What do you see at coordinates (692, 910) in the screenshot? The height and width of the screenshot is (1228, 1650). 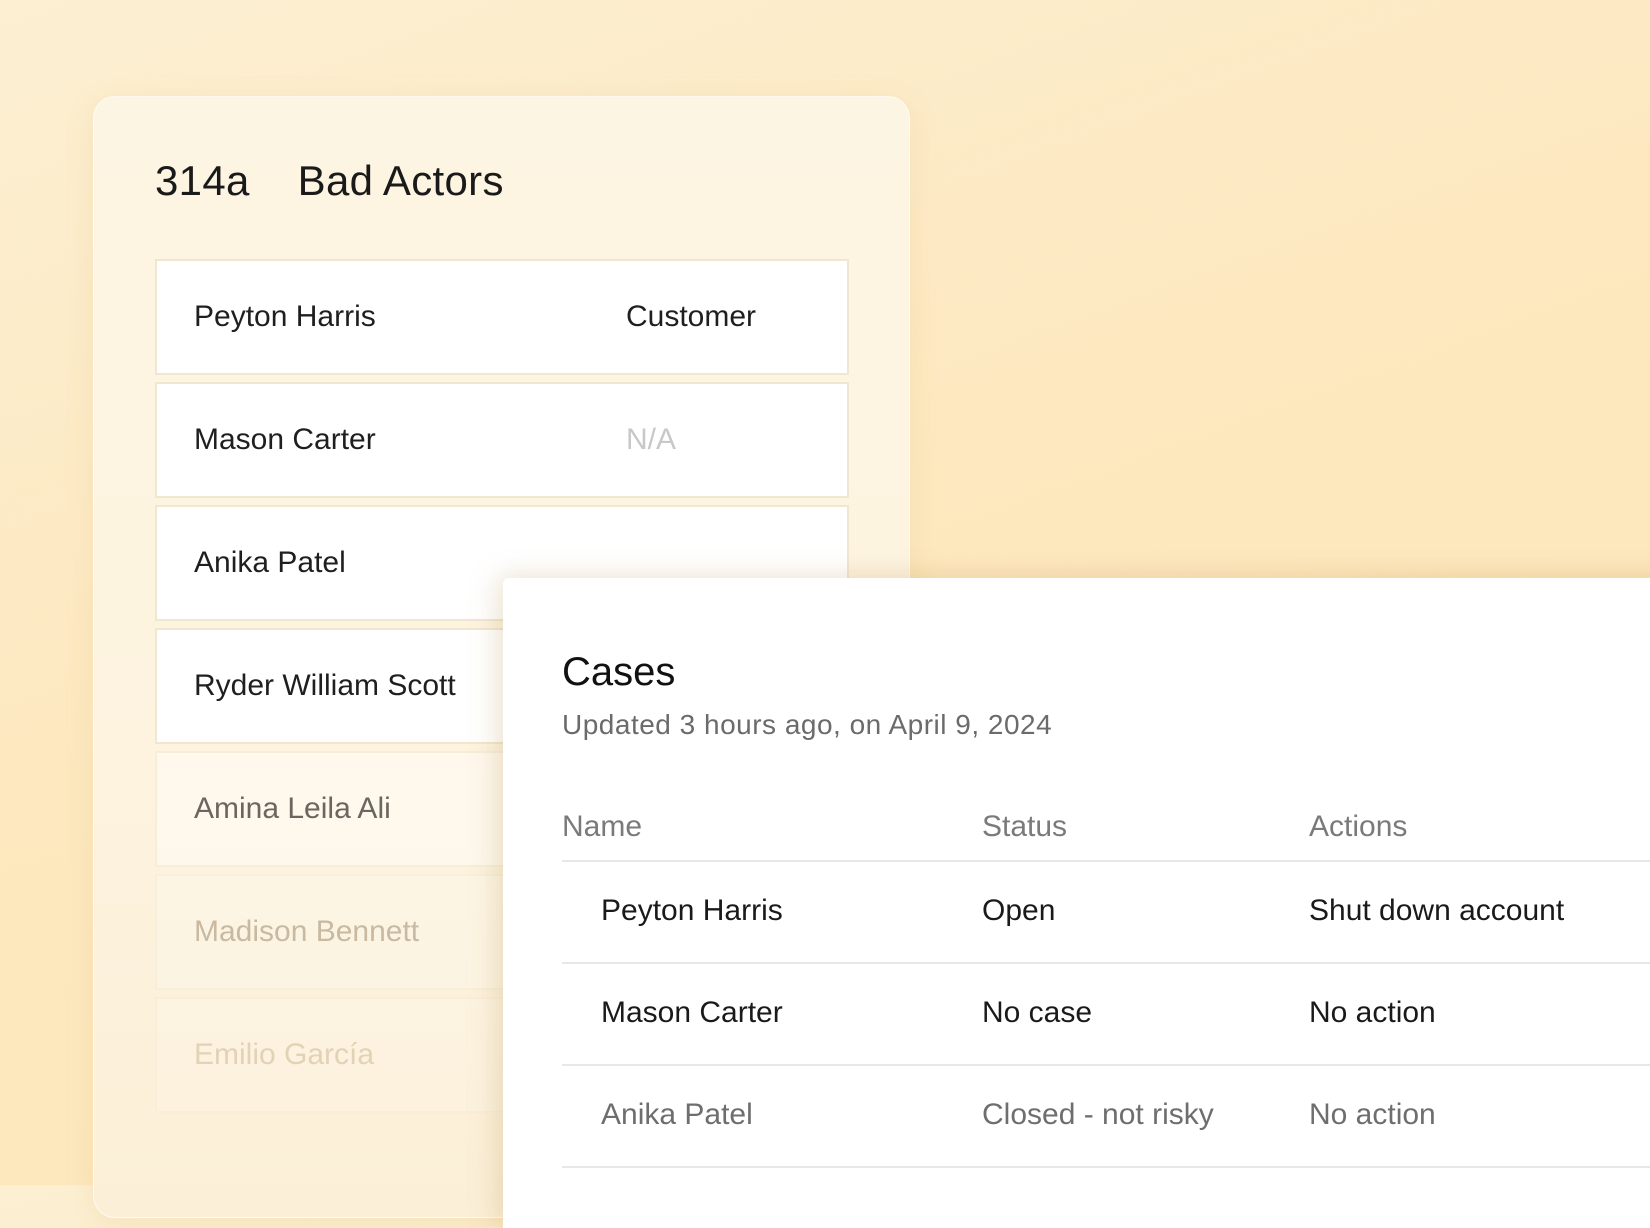 I see `case-name: Peyton Harris` at bounding box center [692, 910].